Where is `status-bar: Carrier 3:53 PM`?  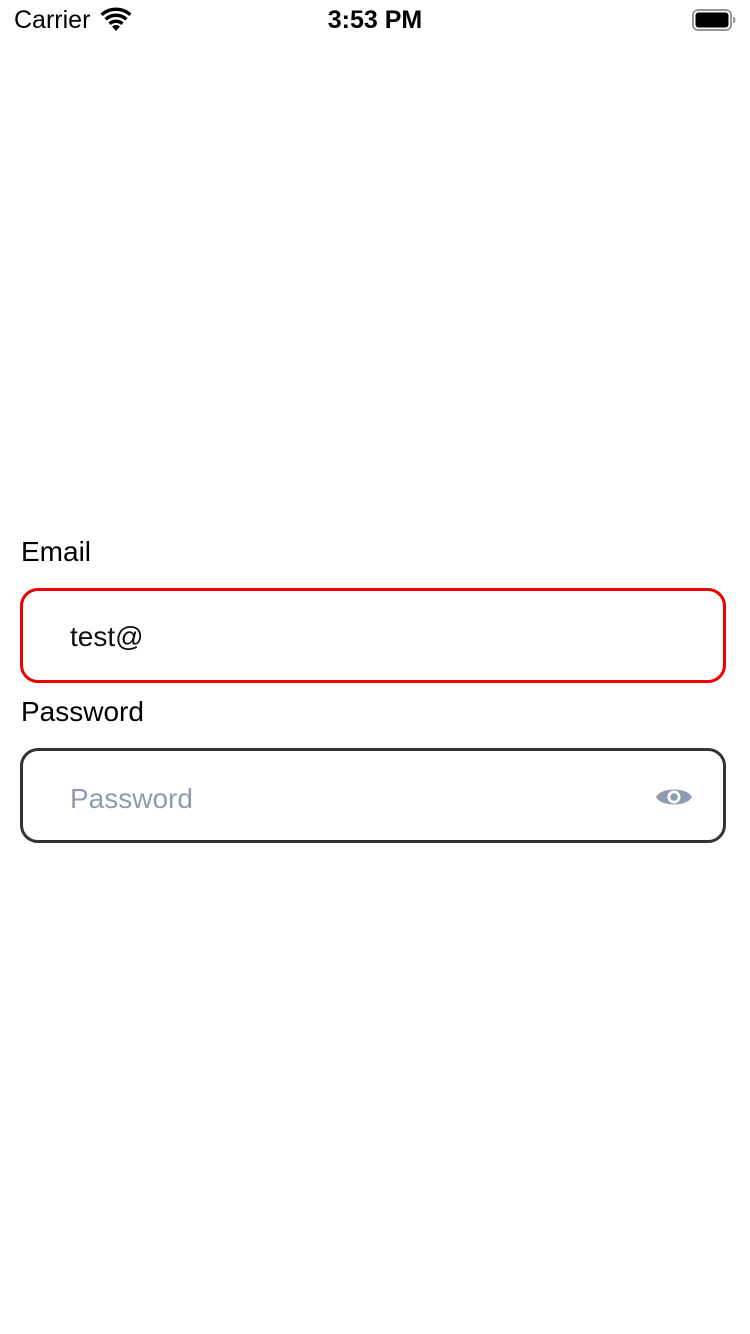 status-bar: Carrier 3:53 PM is located at coordinates (375, 20).